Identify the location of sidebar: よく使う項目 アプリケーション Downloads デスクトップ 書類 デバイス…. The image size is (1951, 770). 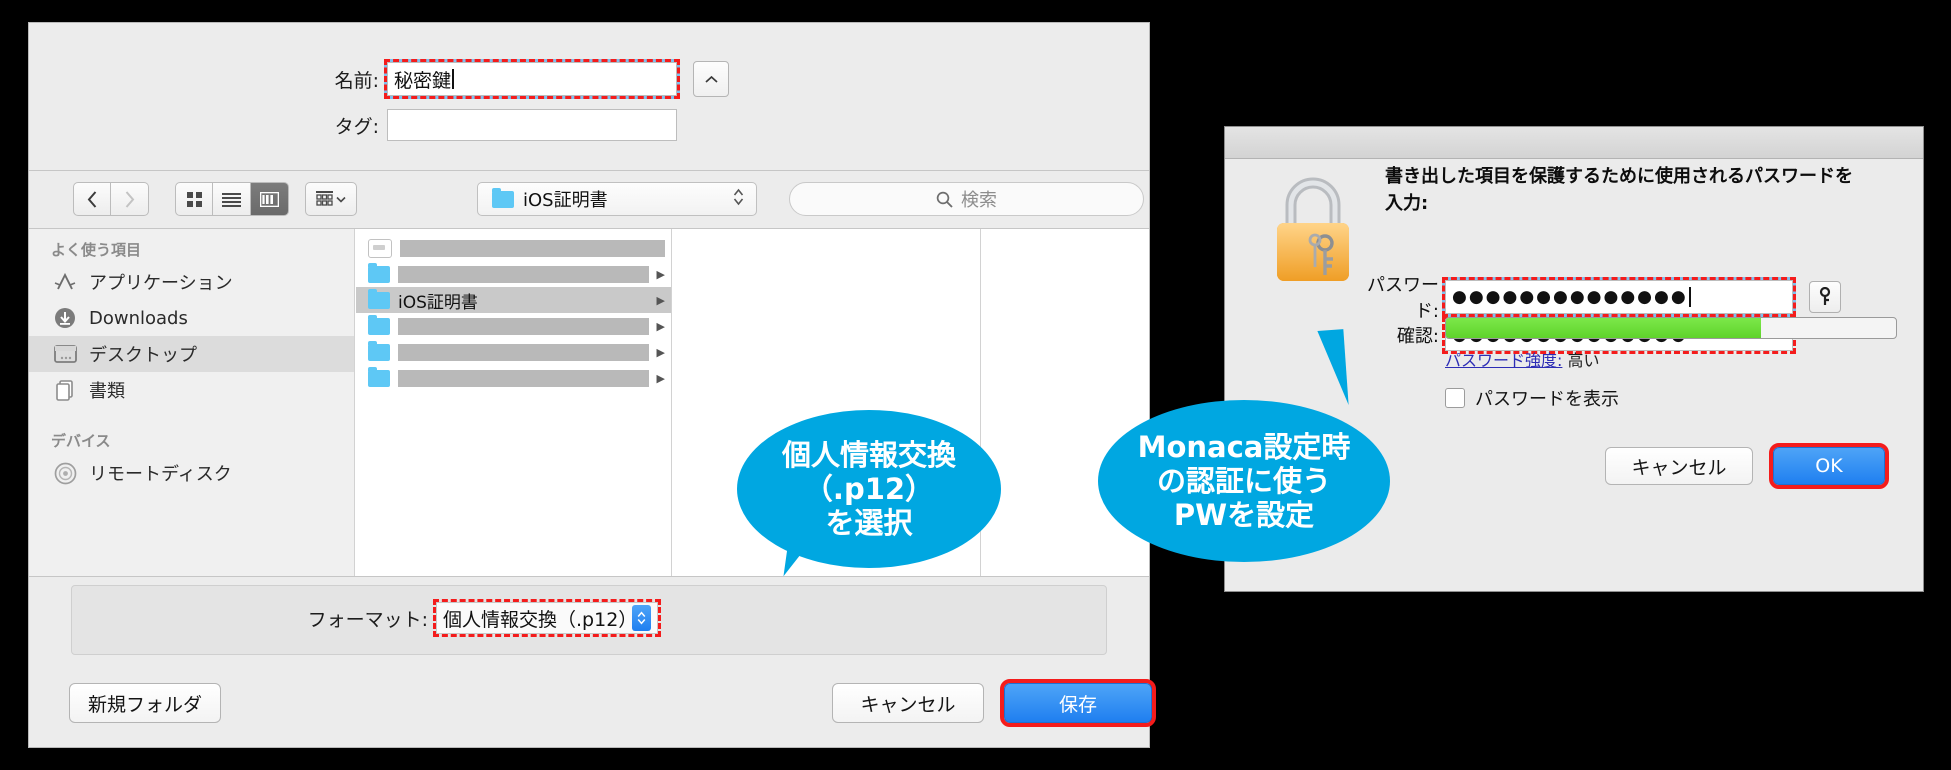
(192, 402).